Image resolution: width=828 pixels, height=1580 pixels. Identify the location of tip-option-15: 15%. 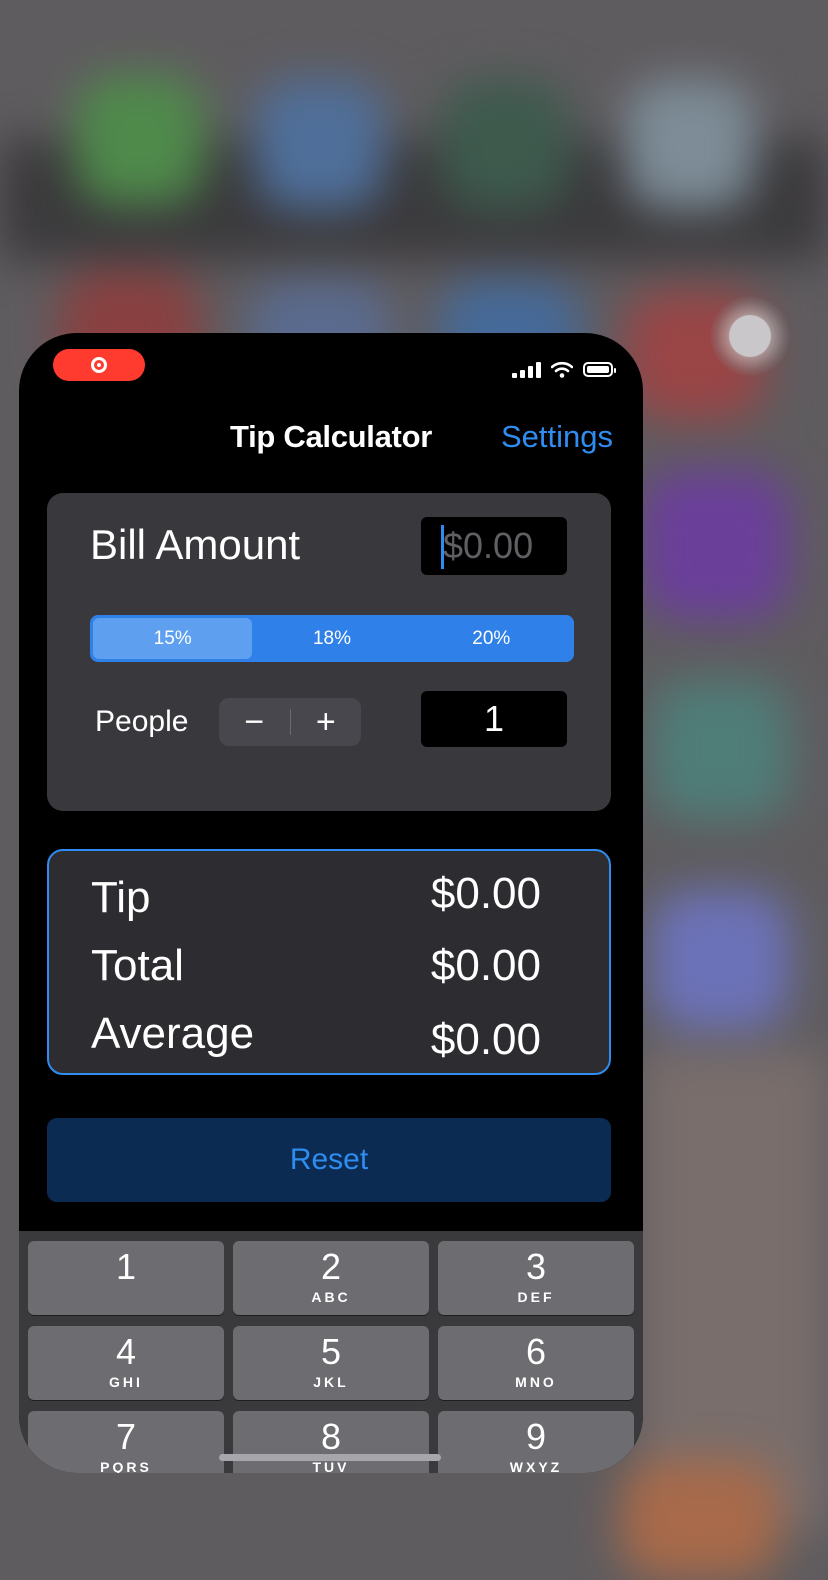
(173, 638).